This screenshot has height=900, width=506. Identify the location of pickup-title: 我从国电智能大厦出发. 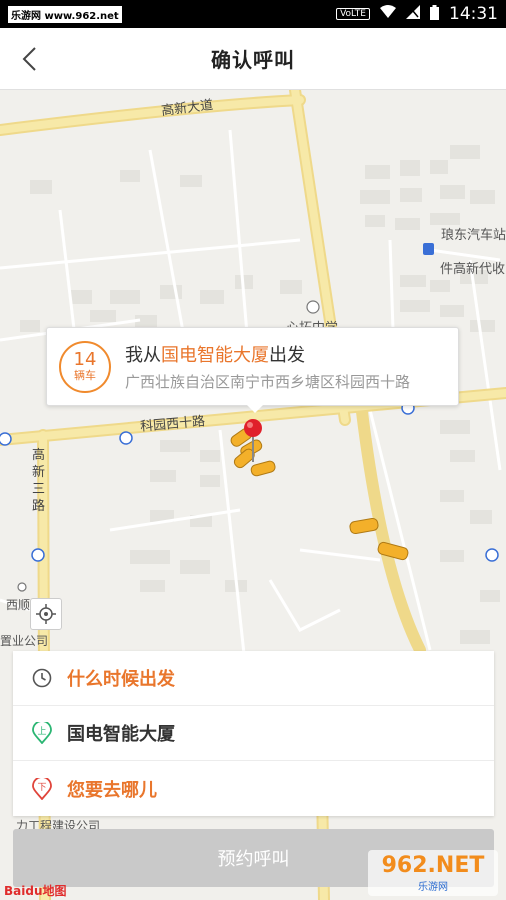
(267, 354).